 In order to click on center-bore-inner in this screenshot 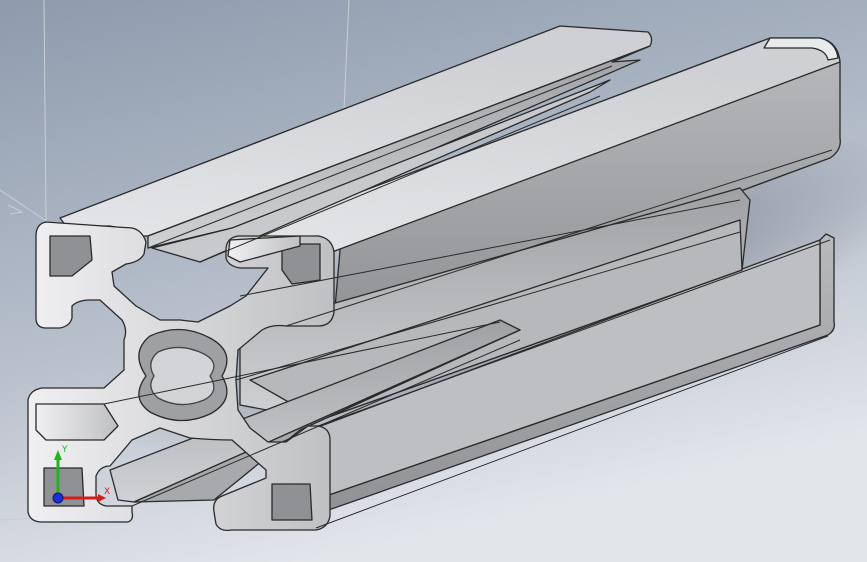, I will do `click(182, 376)`.